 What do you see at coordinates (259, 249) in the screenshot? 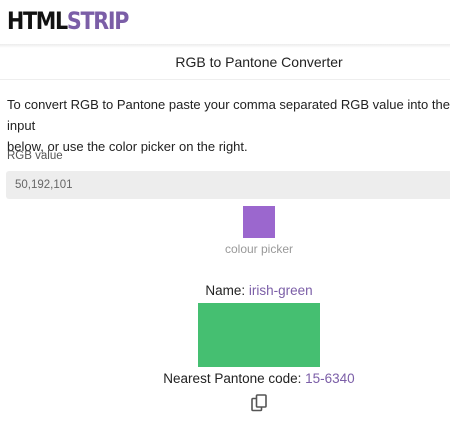
I see `colour-picker-label: colour picker` at bounding box center [259, 249].